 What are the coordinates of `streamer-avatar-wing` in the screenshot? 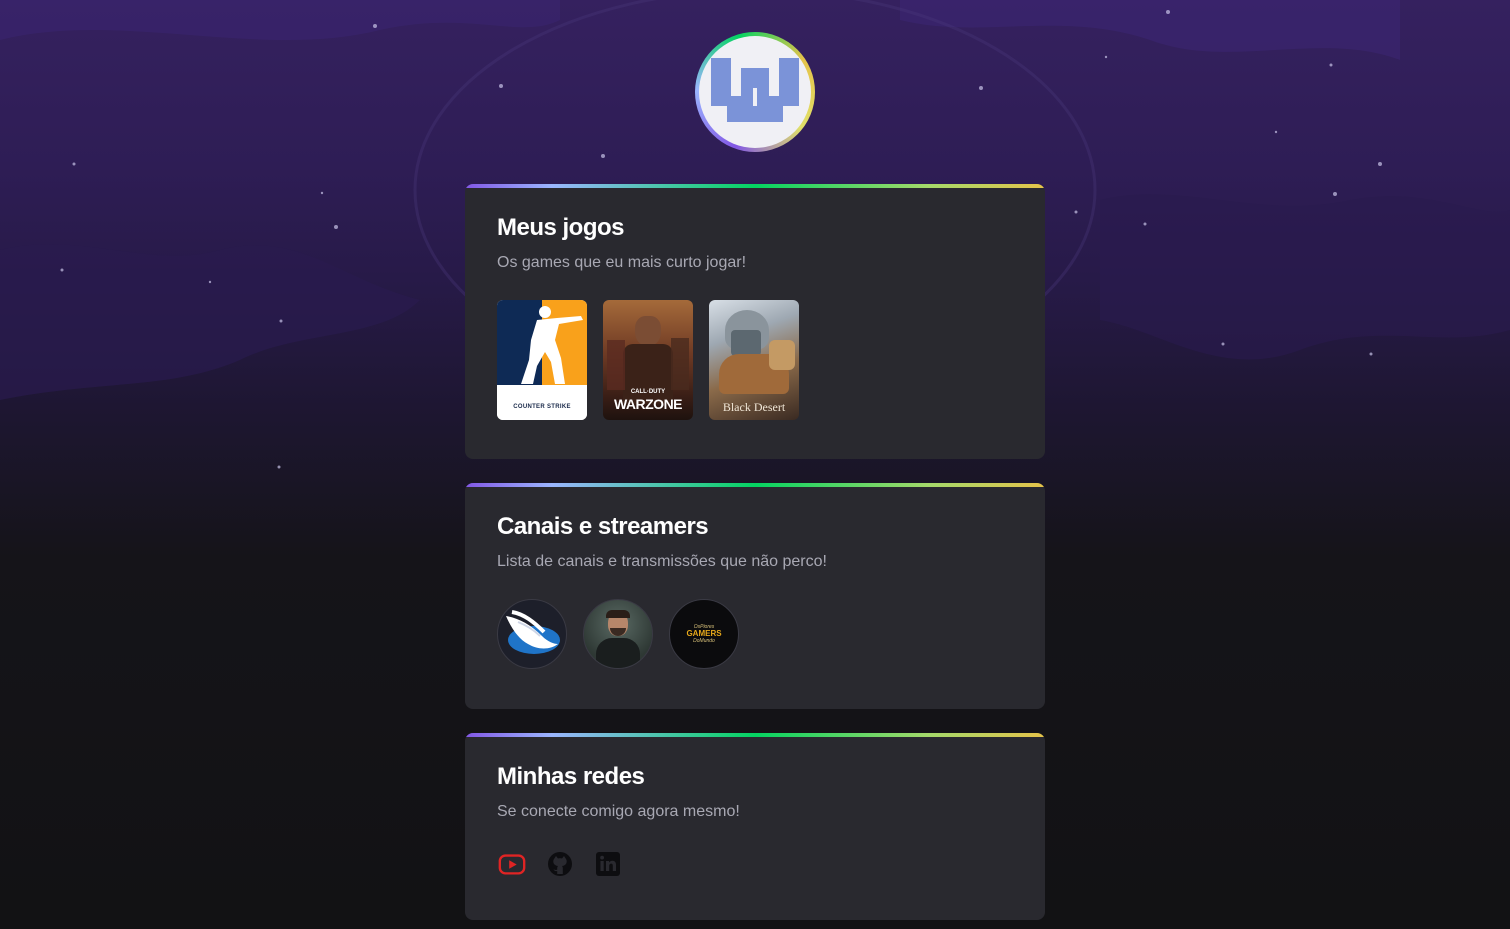 It's located at (532, 634).